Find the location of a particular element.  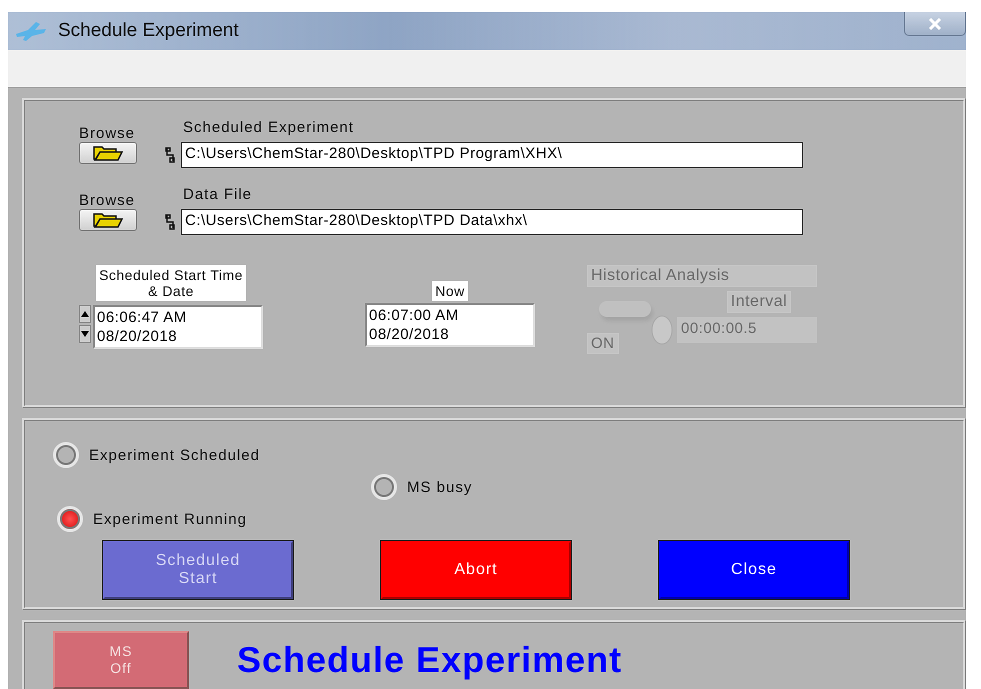

indicator-label: MS busy is located at coordinates (439, 487).